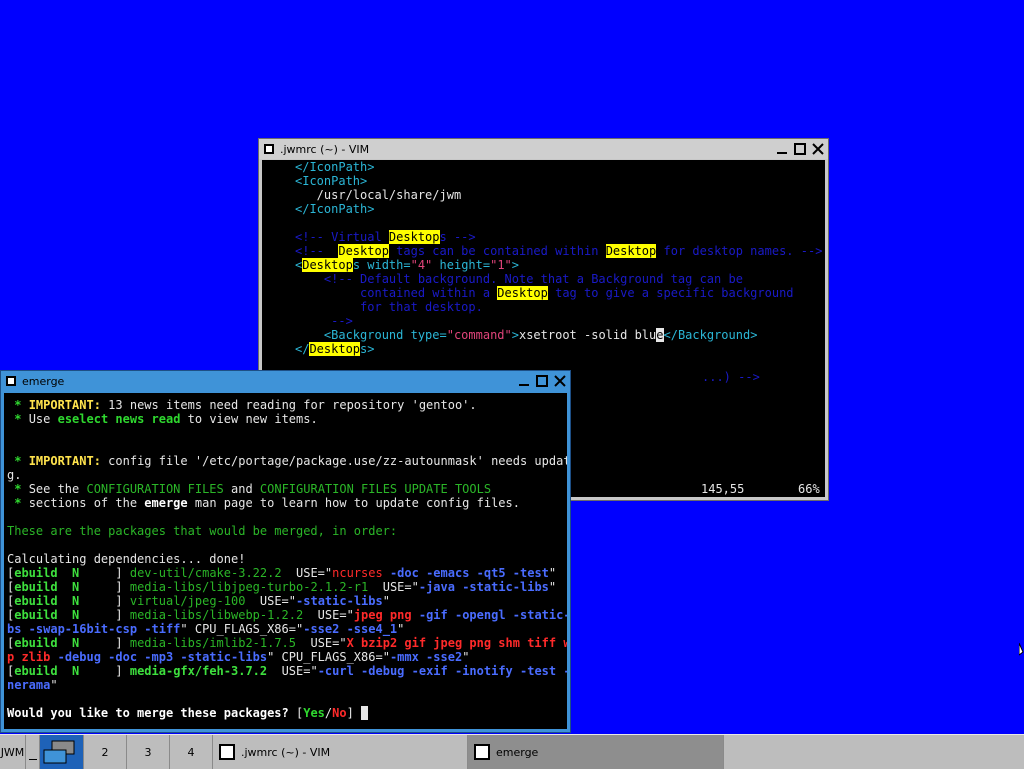  I want to click on emerge-text: virtual/jpeg-100, so click(187, 601).